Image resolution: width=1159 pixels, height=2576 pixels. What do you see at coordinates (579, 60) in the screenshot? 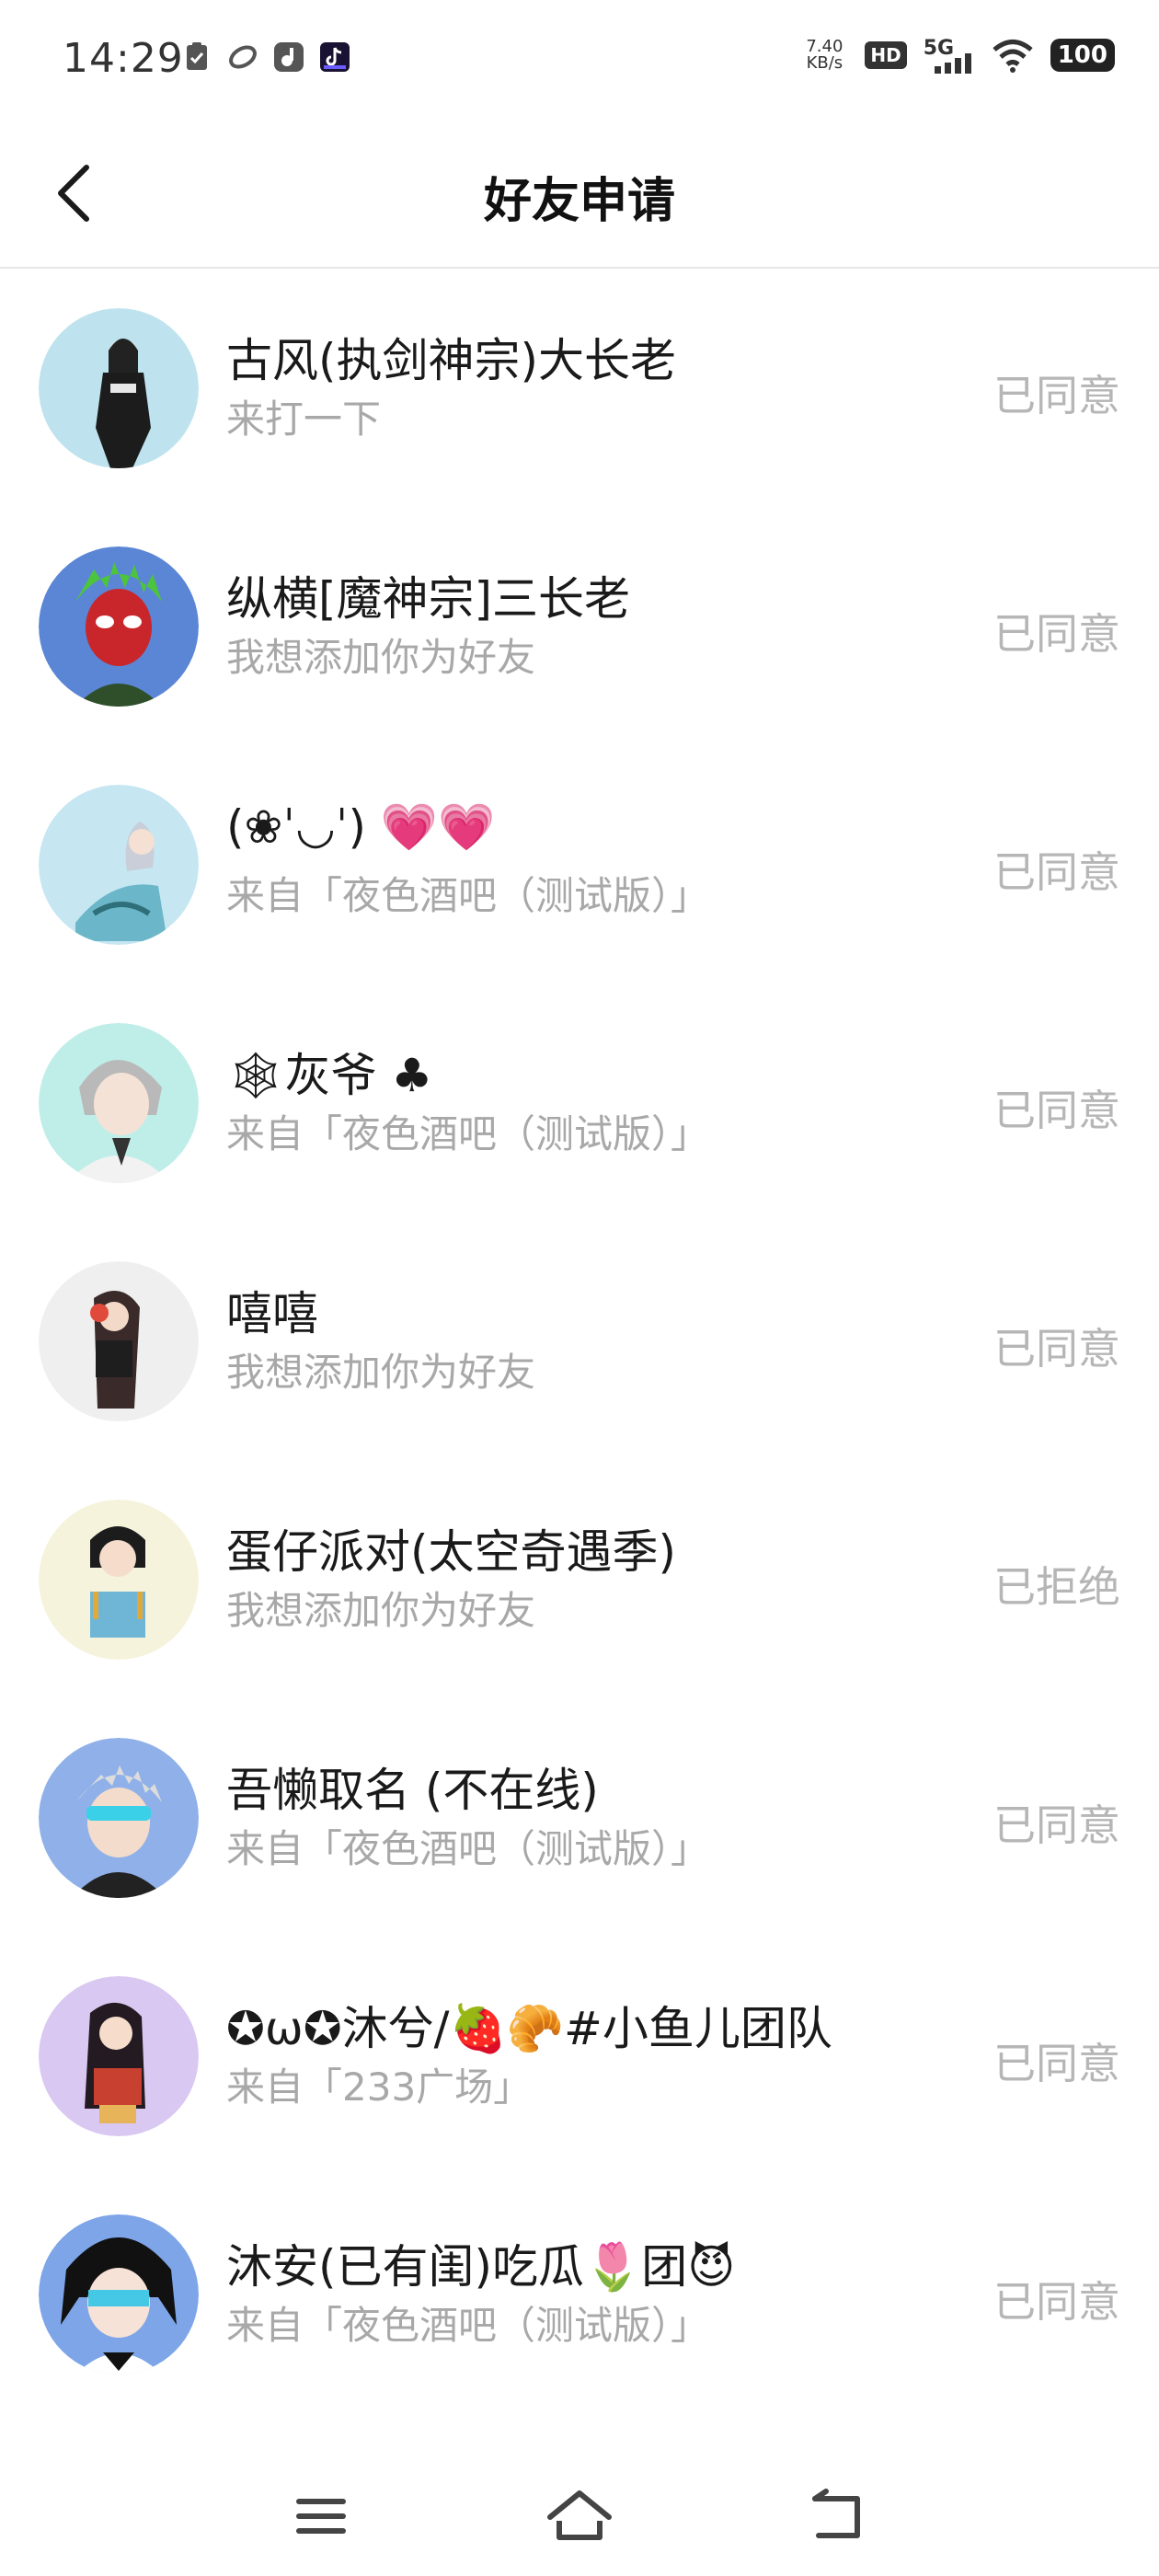
I see `status-bar: 14:29 7.40 KB/s HD 5G 100` at bounding box center [579, 60].